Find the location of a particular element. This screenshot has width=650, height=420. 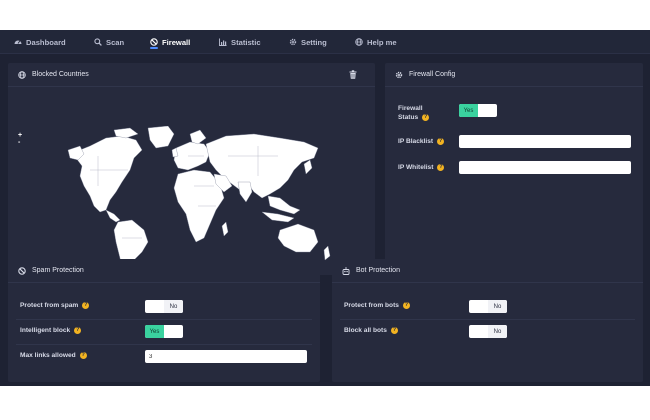

nav-label-scan: Scan is located at coordinates (115, 42).